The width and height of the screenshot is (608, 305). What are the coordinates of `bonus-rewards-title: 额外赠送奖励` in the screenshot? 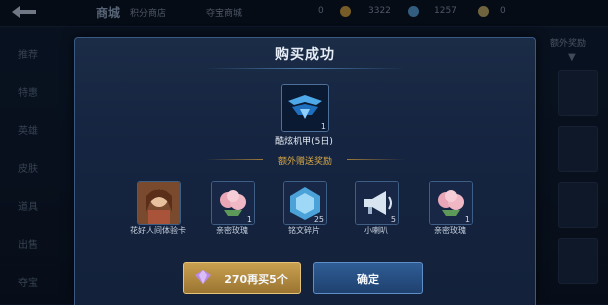 It's located at (304, 162).